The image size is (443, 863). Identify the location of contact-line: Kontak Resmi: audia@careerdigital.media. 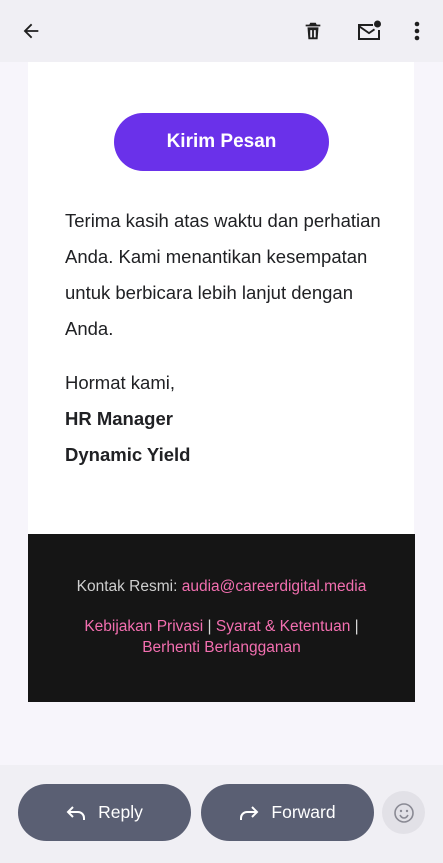
(221, 587).